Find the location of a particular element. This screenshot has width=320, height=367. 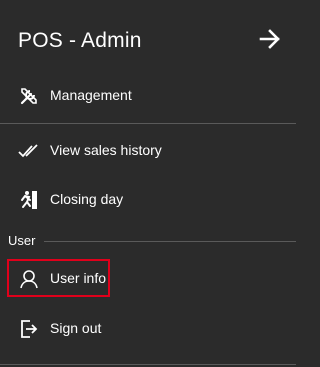

tools-icon is located at coordinates (29, 96).